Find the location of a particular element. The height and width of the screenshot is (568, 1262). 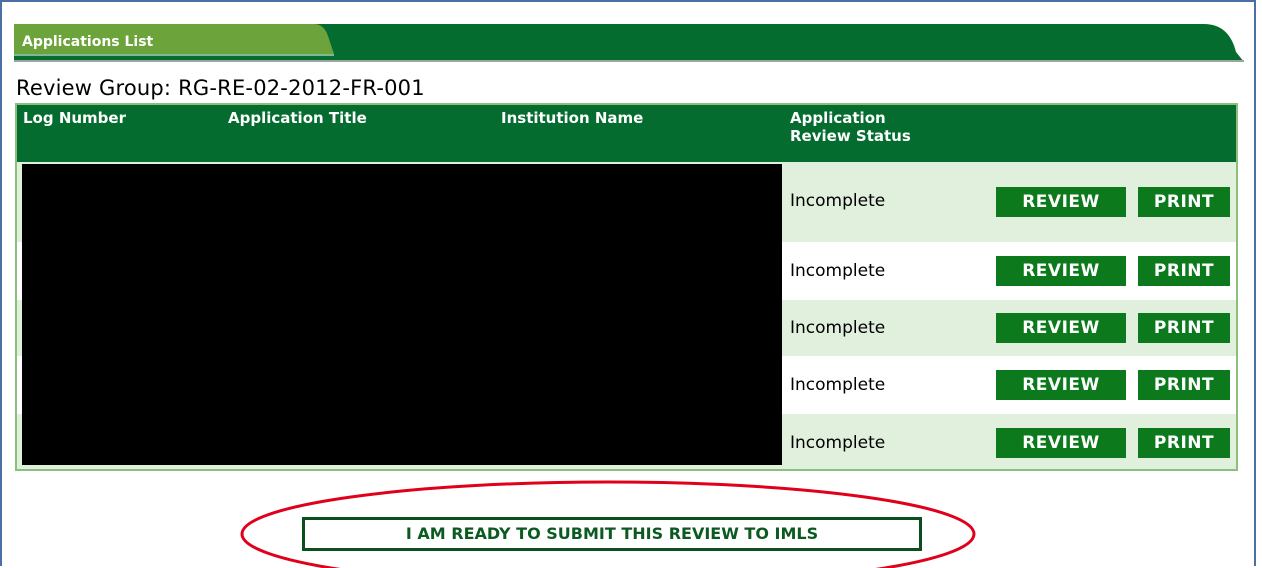

submit-review-button: I AM READY TO SUBMIT THIS REVIEW TO IMLS is located at coordinates (612, 534).